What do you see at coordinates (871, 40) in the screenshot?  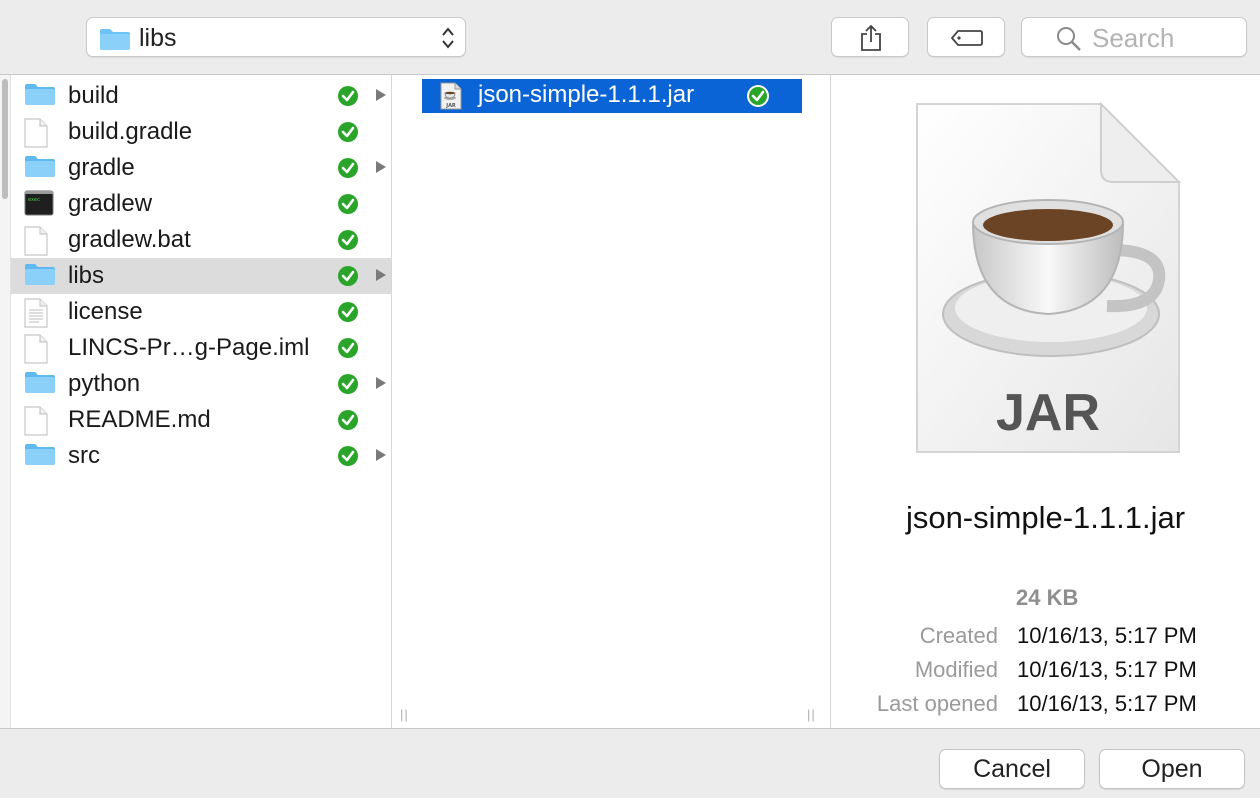 I see `share-icon` at bounding box center [871, 40].